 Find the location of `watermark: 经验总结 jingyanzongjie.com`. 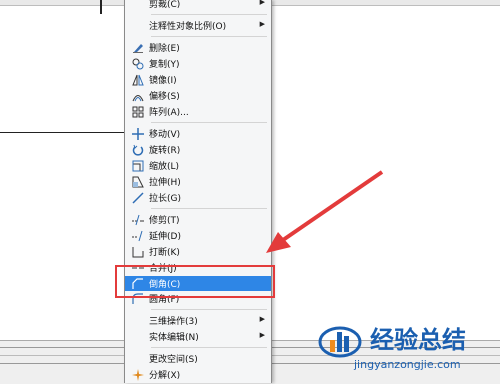

watermark: 经验总结 jingyanzongjie.com is located at coordinates (409, 350).